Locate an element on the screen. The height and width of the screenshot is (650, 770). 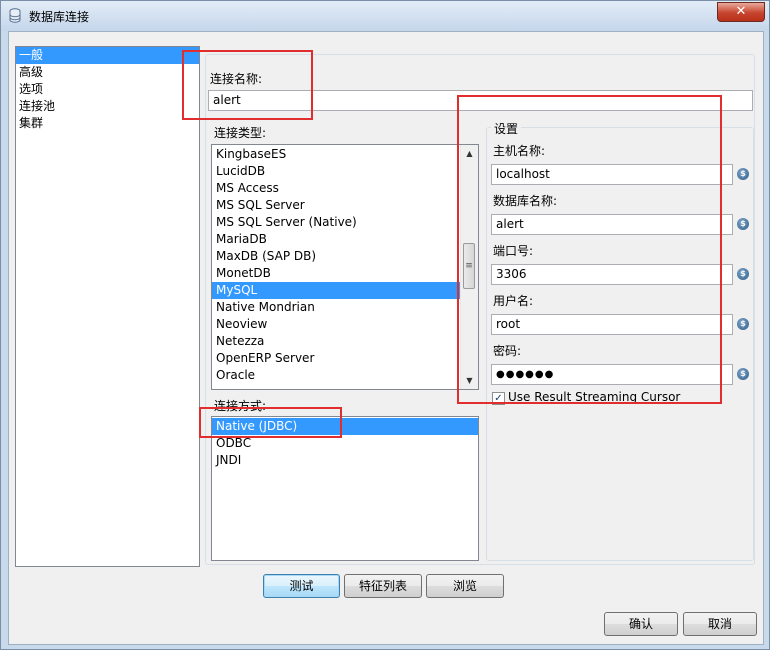
host-input: localhost is located at coordinates (612, 174).